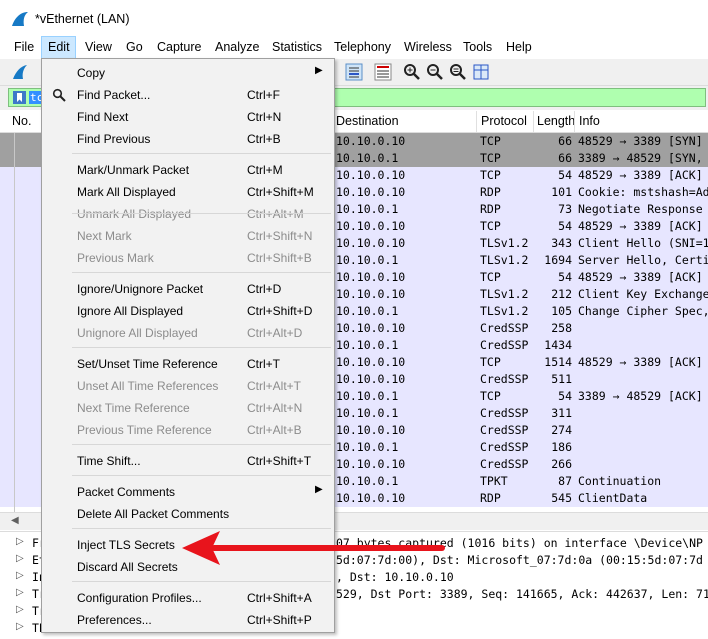 Image resolution: width=708 pixels, height=639 pixels. I want to click on info-cell: 48529 → 3389 [SYN], so click(640, 141).